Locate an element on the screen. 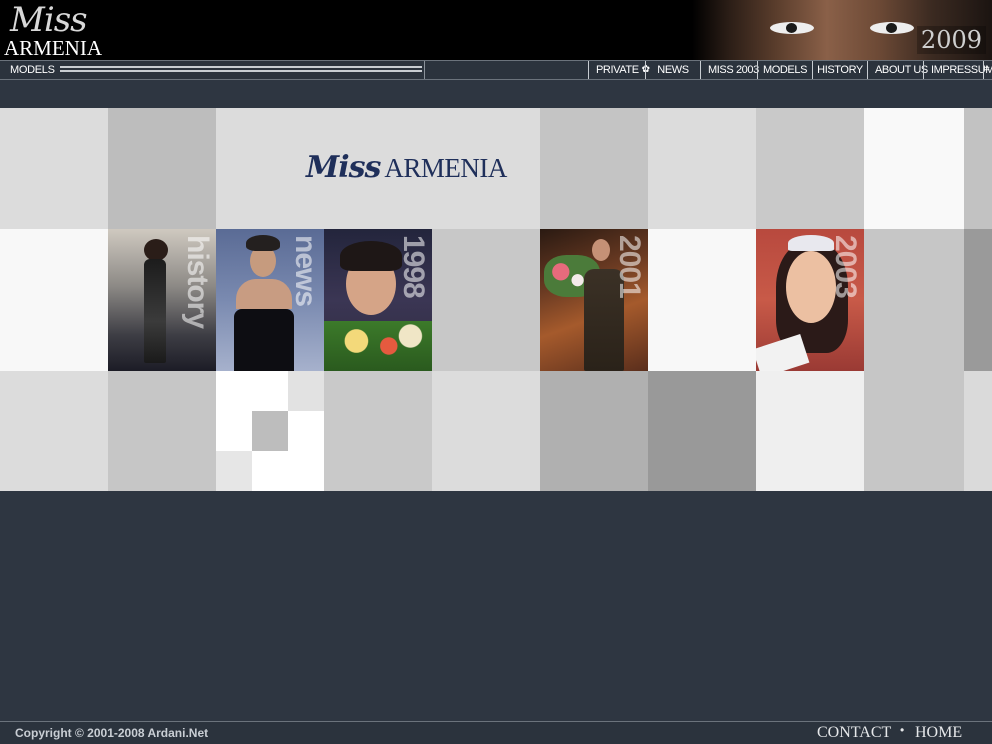 This screenshot has height=744, width=992. photo-history-label: history is located at coordinates (197, 282).